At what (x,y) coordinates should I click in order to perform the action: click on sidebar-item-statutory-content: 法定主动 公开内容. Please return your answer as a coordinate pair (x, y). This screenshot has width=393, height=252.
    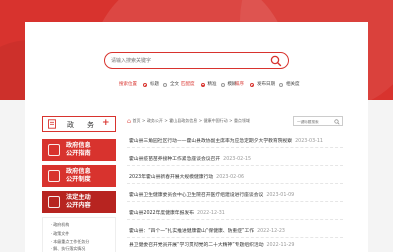
    Looking at the image, I should click on (79, 202).